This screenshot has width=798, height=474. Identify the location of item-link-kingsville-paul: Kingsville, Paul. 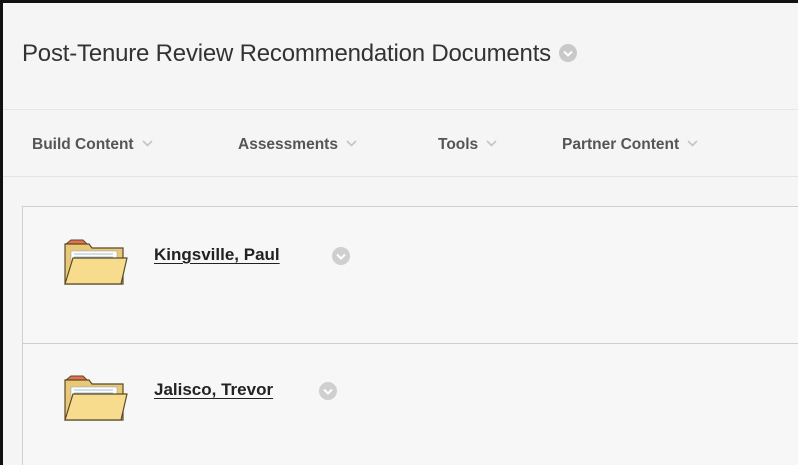
(217, 255).